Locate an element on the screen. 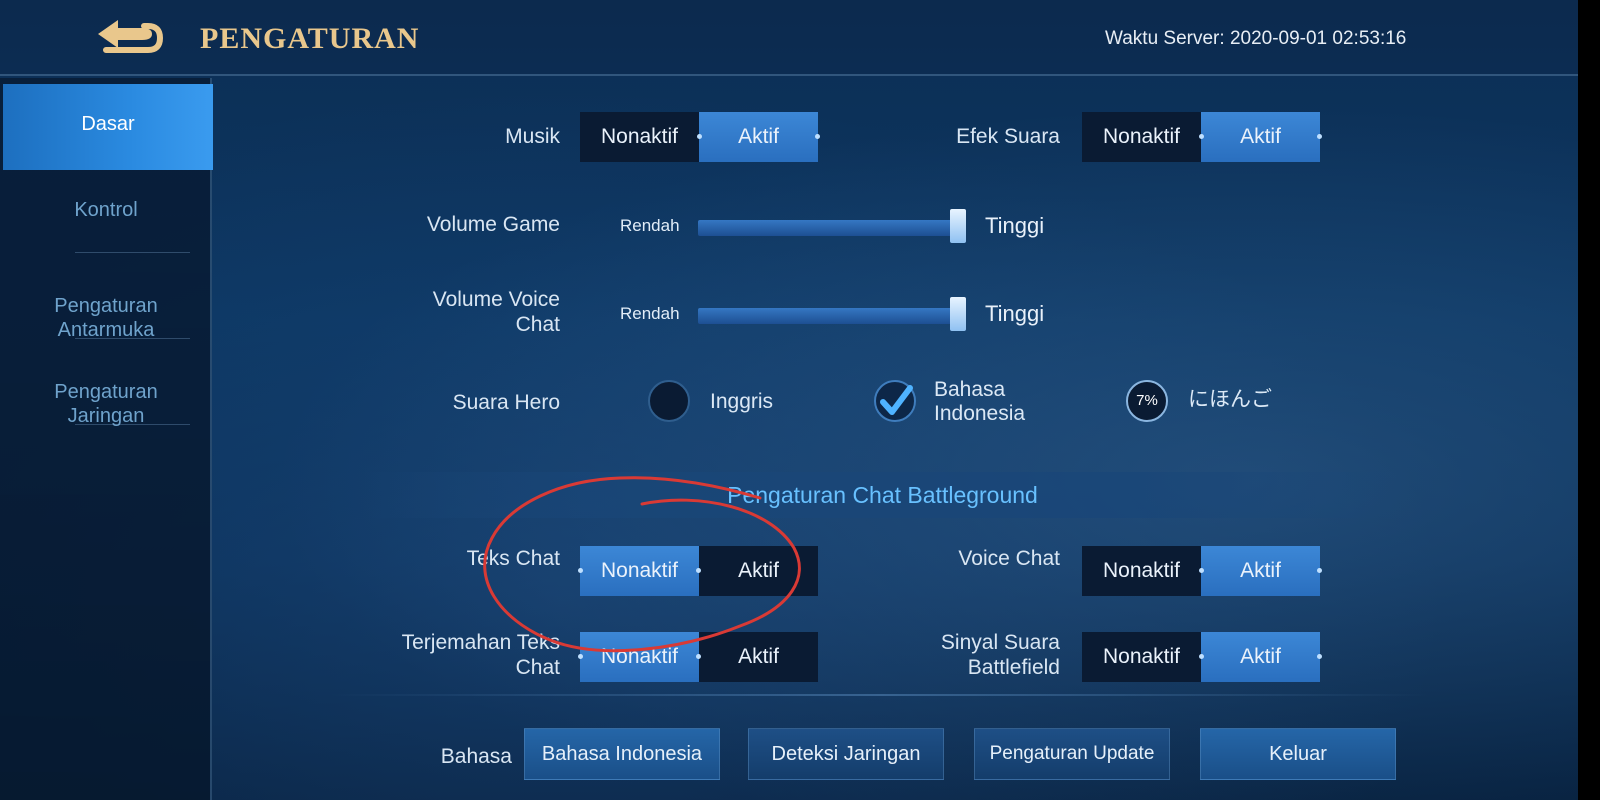  annotation-circle is located at coordinates (642, 564).